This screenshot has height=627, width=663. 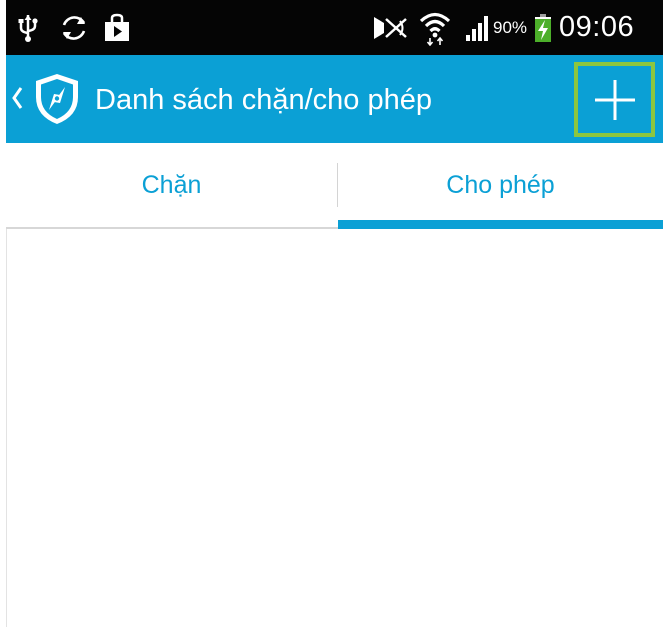 I want to click on tab-block-label: Chặn, so click(x=171, y=184).